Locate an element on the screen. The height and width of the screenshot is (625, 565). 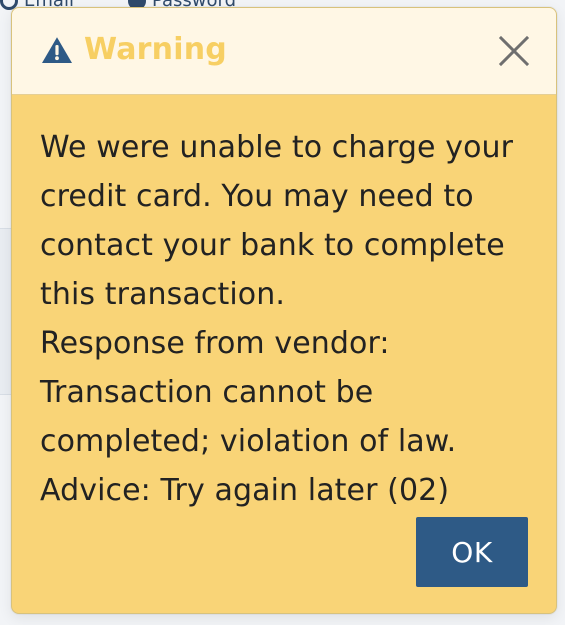
close-button is located at coordinates (514, 51).